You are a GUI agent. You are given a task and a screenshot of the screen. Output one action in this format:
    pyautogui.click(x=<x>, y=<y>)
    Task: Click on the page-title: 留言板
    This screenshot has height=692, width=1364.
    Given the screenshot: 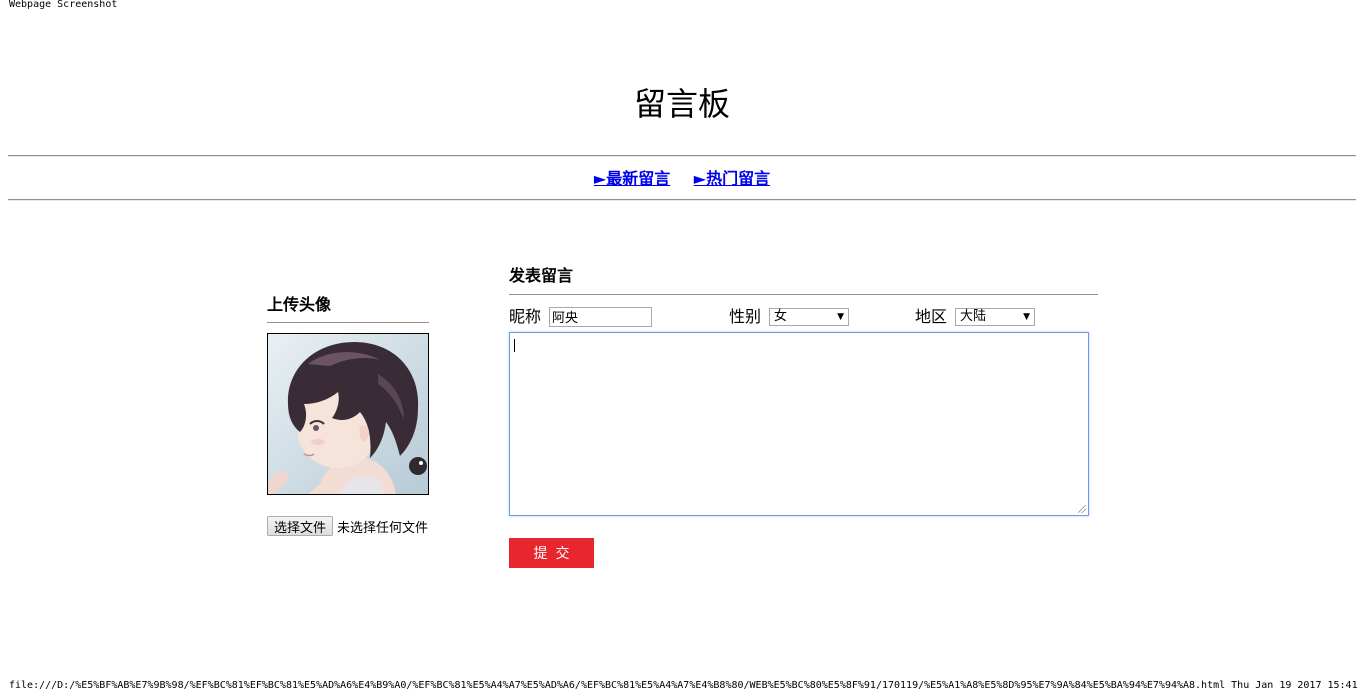 What is the action you would take?
    pyautogui.click(x=681, y=104)
    